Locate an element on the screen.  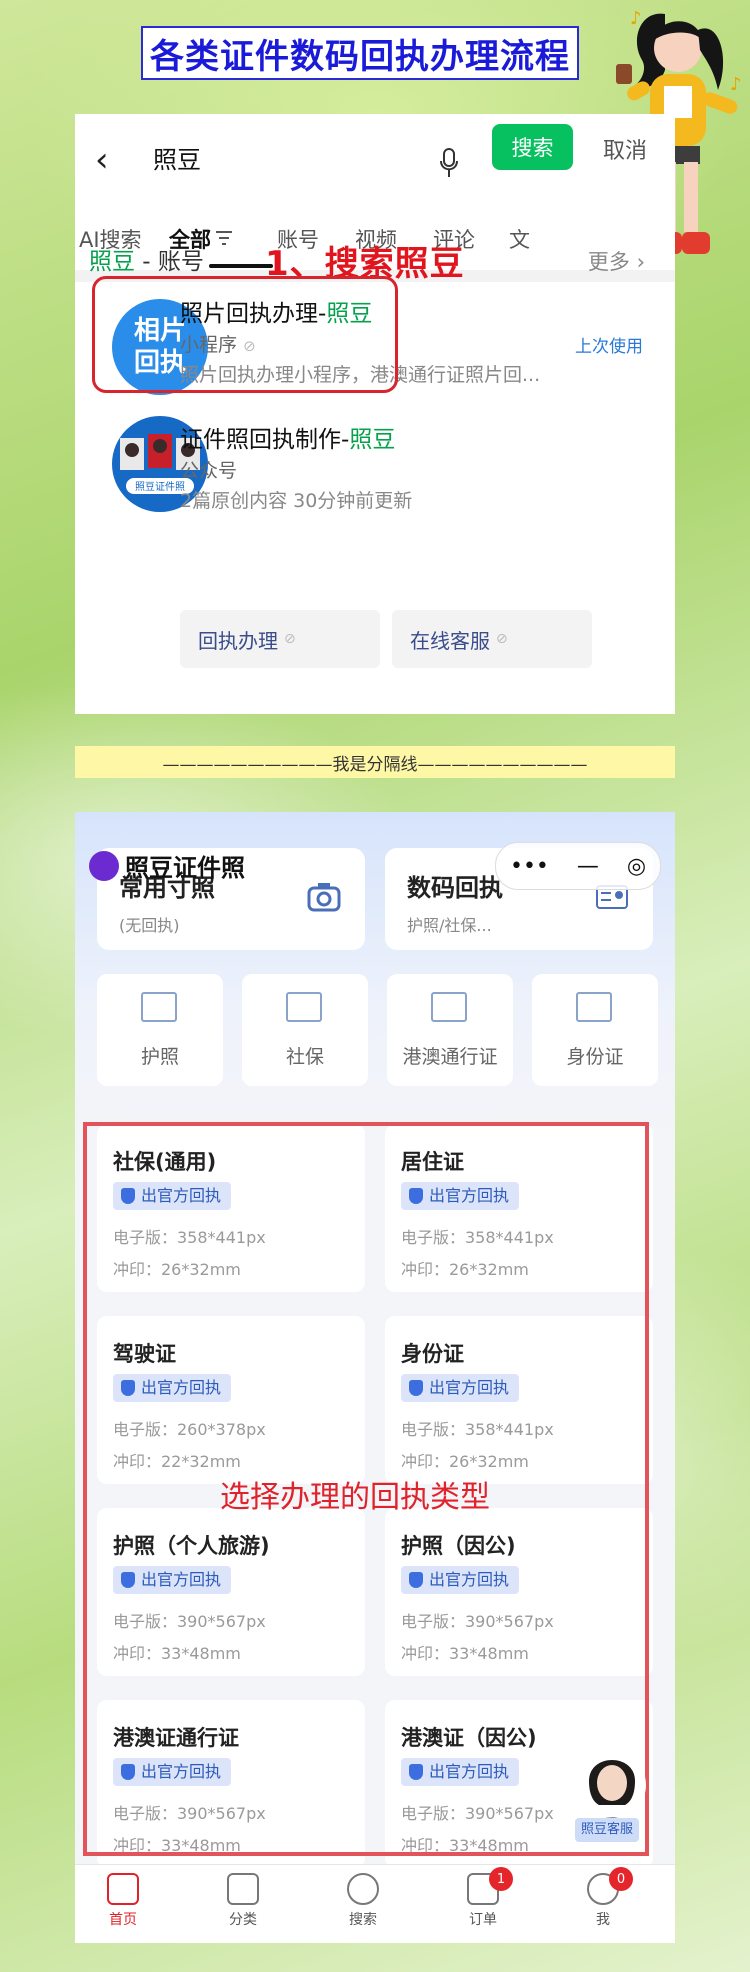
result-description: 2篇原创内容 30分钟前更新 is located at coordinates (296, 501).